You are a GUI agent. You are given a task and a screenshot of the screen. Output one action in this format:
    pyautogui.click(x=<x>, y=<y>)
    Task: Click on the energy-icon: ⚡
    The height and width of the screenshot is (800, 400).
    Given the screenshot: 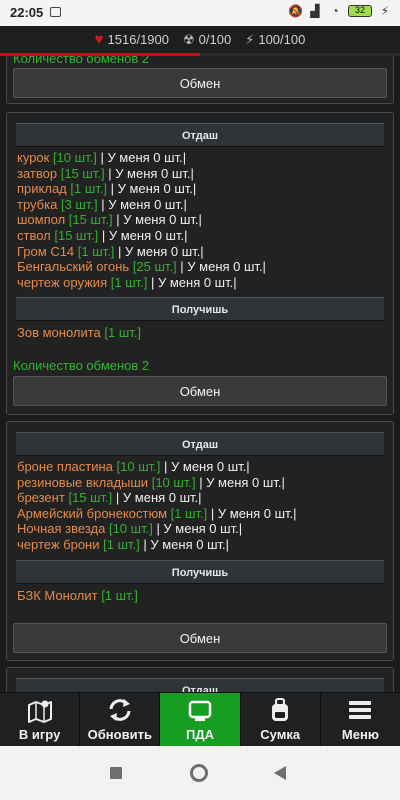 What is the action you would take?
    pyautogui.click(x=250, y=39)
    